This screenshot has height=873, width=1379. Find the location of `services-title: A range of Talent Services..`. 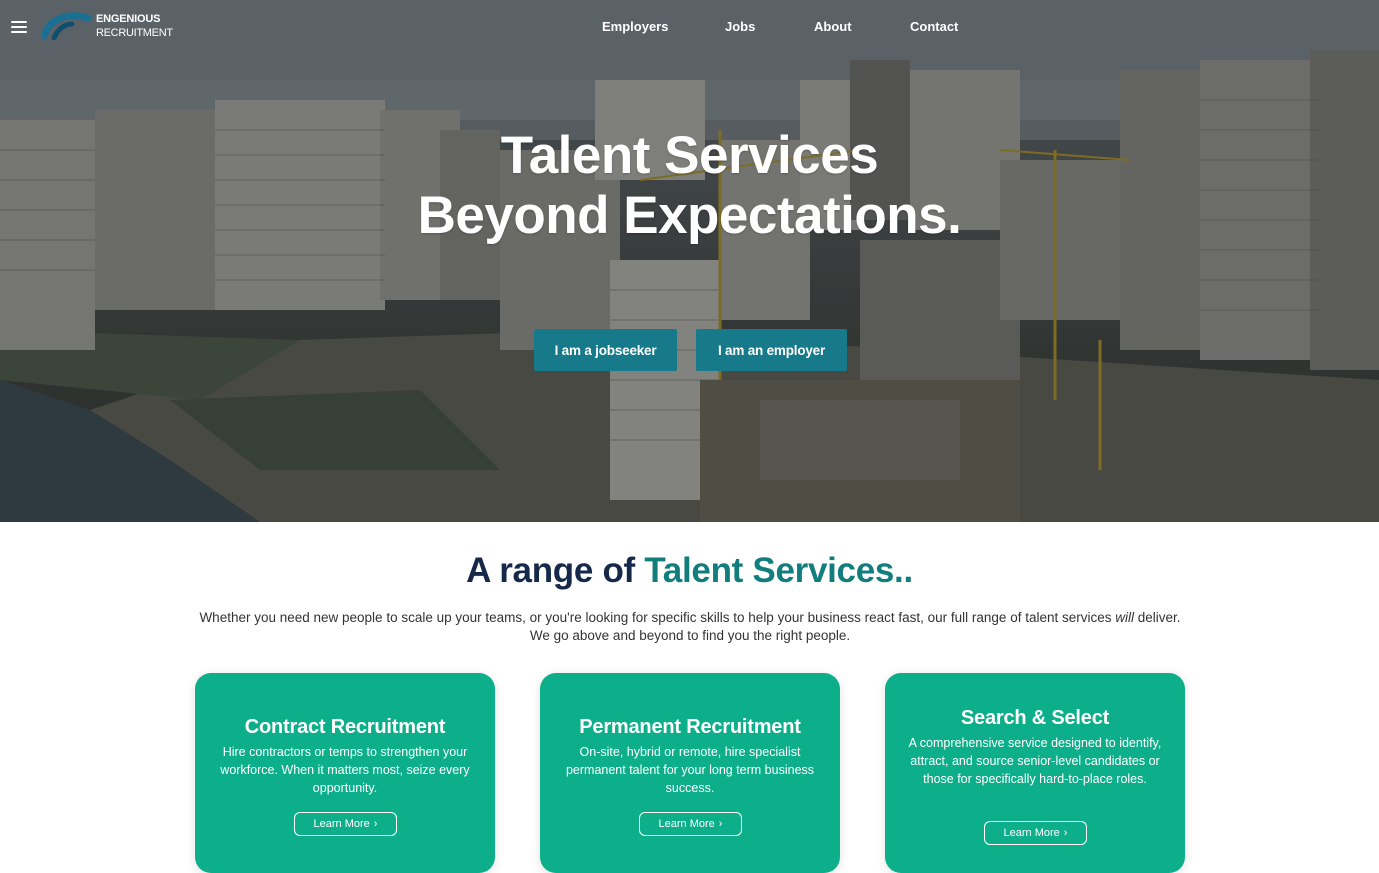

services-title: A range of Talent Services.. is located at coordinates (689, 571).